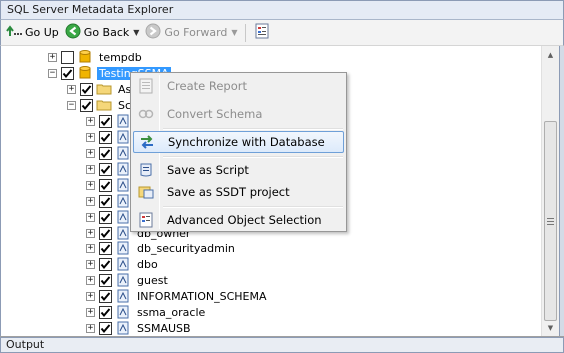 The height and width of the screenshot is (353, 564). I want to click on tree-node-tempdb: + tempdb, so click(96, 57).